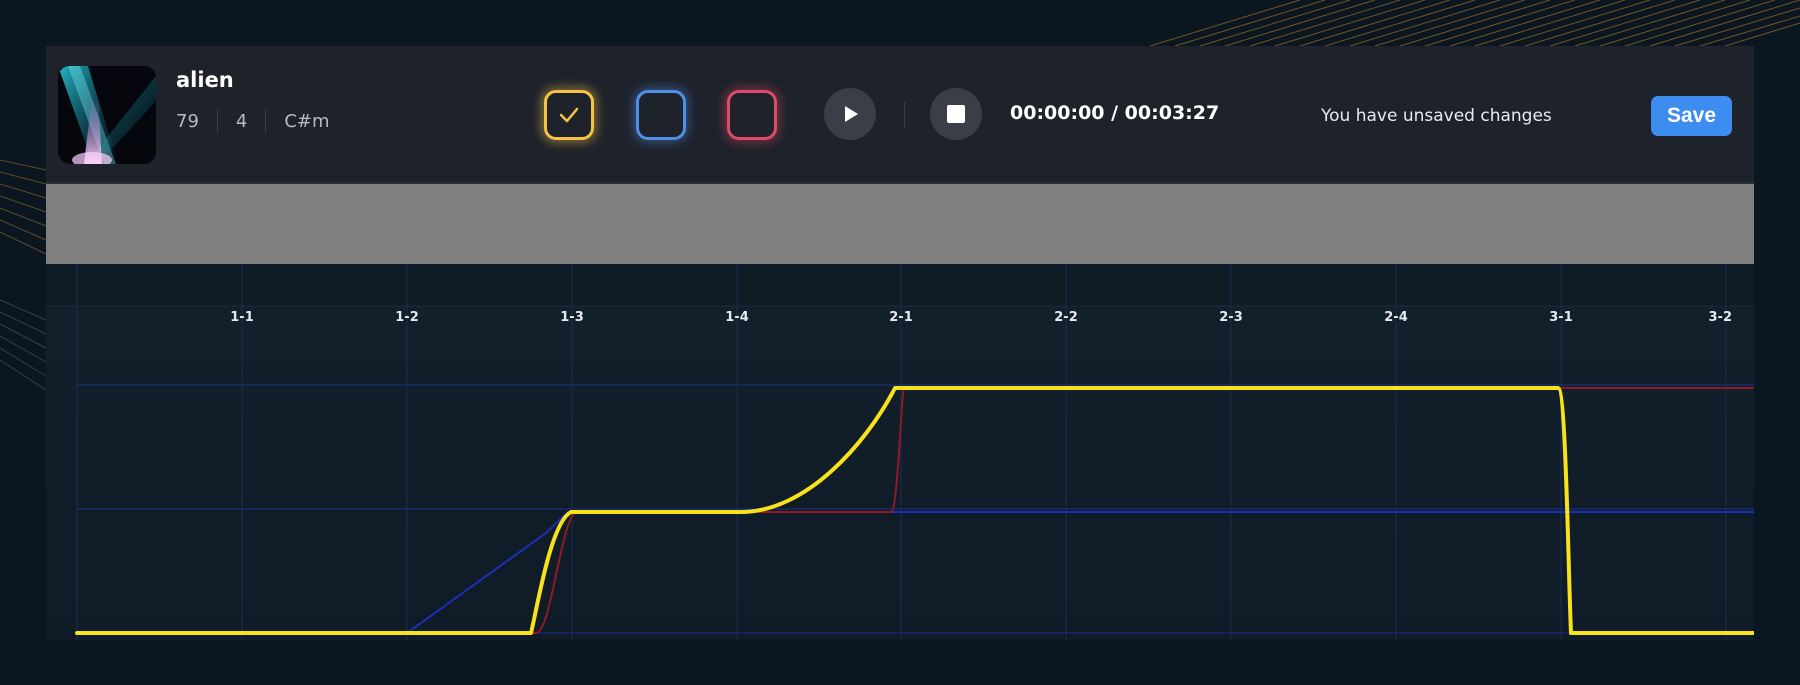 The image size is (1800, 685). What do you see at coordinates (900, 285) in the screenshot?
I see `ruler-background` at bounding box center [900, 285].